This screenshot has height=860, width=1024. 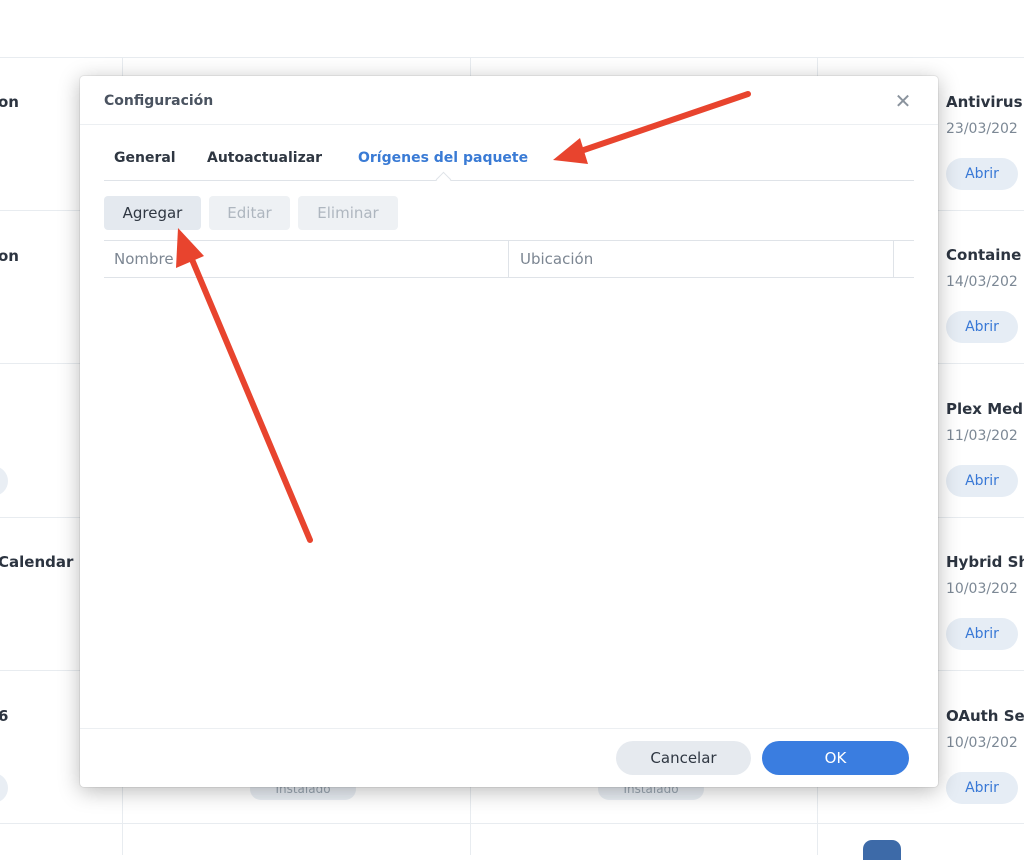 I want to click on package-card-date: 14/03/202, so click(x=982, y=282).